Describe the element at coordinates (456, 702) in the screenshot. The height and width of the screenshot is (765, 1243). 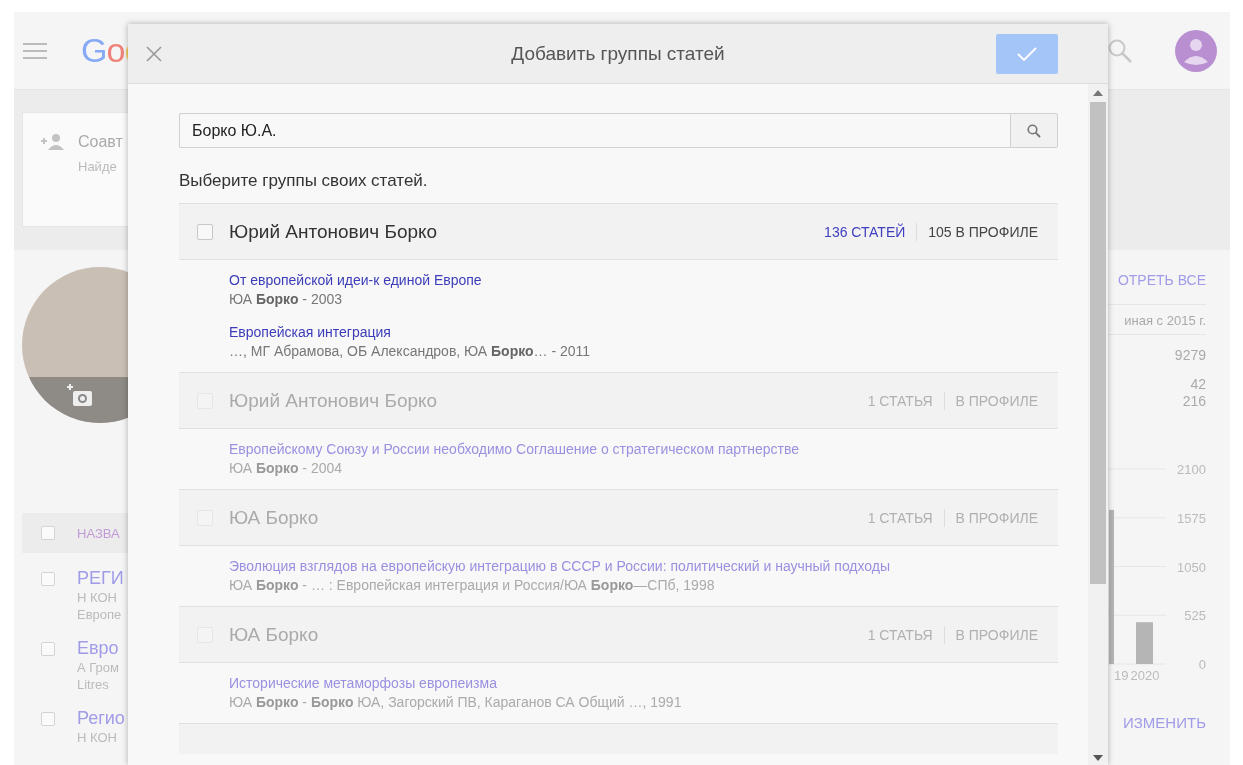
I see `article-meta: ЮА Борко - Борко ЮА, Загорский ПВ, Караганов СА Общий …, 1991` at that location.